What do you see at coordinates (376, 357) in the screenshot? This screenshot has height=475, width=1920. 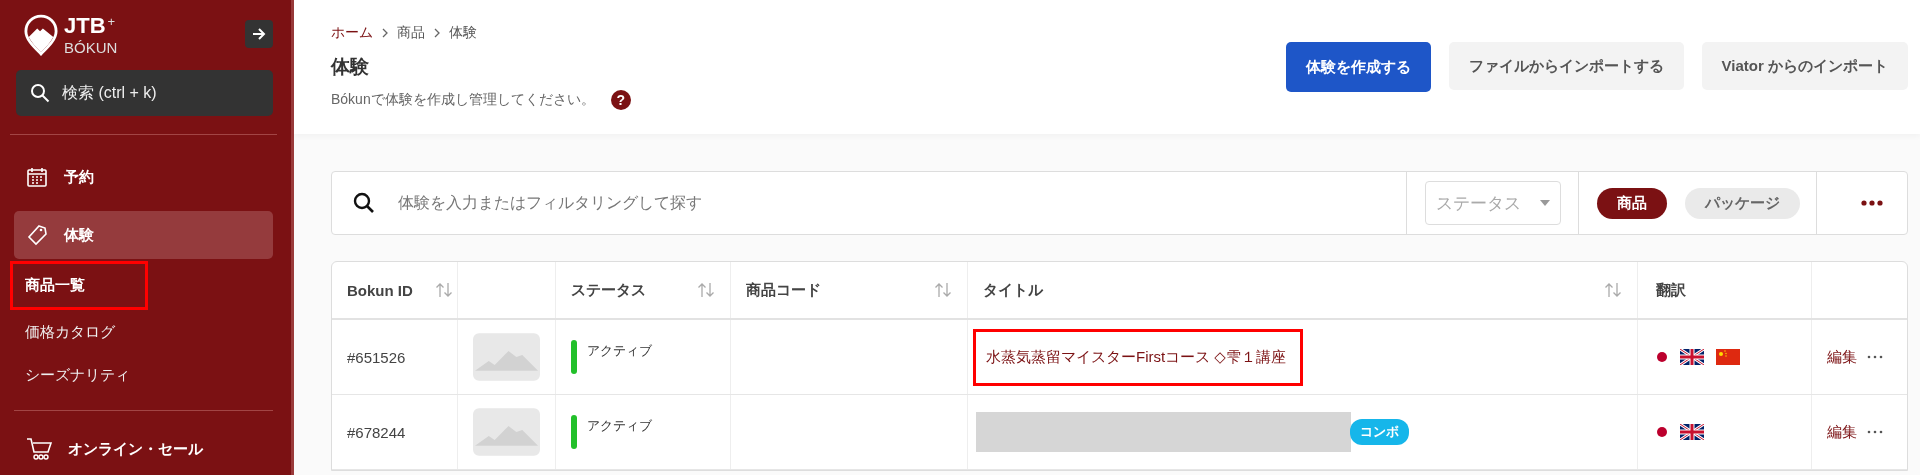 I see `table-cell: #651526` at bounding box center [376, 357].